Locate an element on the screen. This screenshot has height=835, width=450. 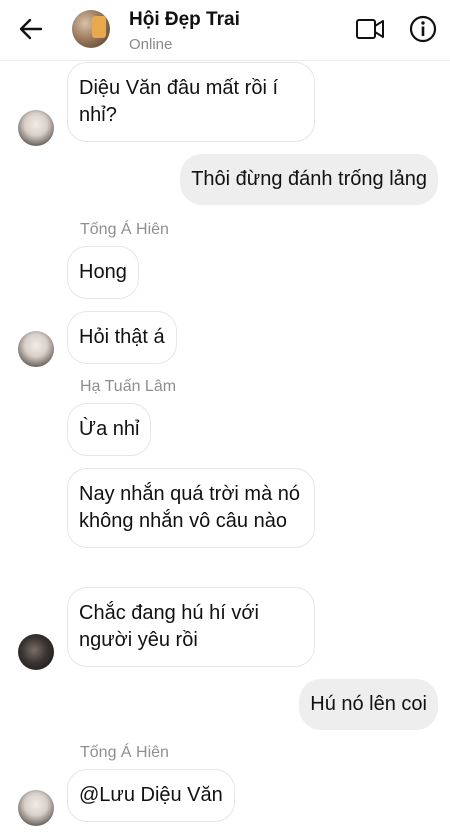
group-avatar is located at coordinates (91, 29).